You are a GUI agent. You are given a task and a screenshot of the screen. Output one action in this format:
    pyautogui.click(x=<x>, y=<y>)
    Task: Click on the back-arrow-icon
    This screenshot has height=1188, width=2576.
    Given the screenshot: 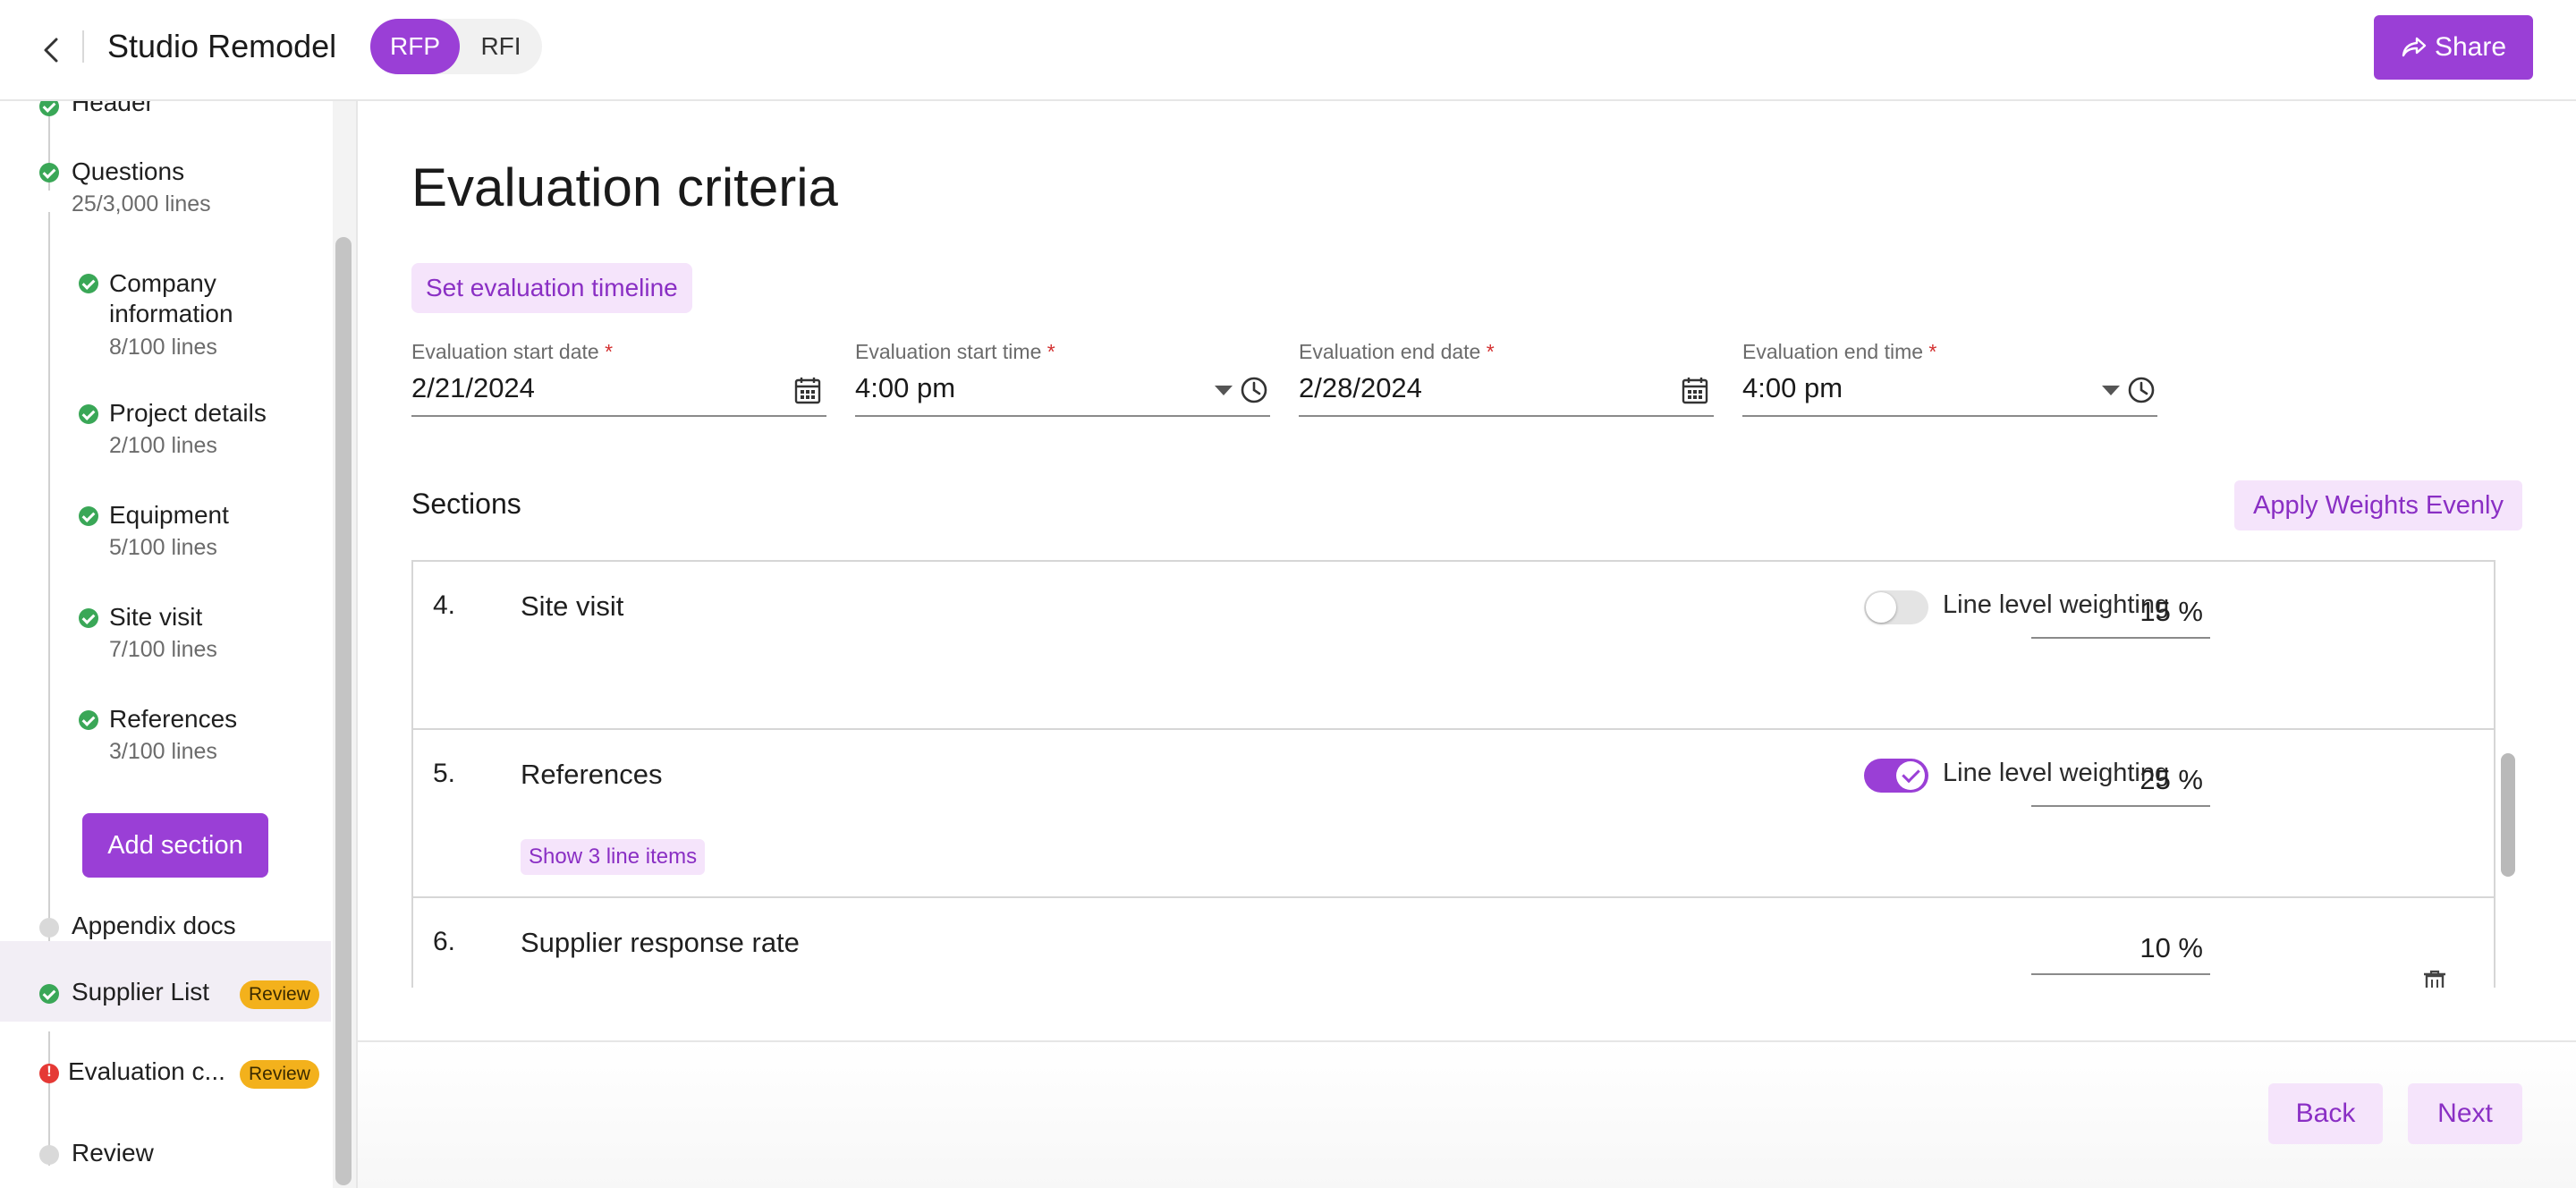 What is the action you would take?
    pyautogui.click(x=52, y=50)
    